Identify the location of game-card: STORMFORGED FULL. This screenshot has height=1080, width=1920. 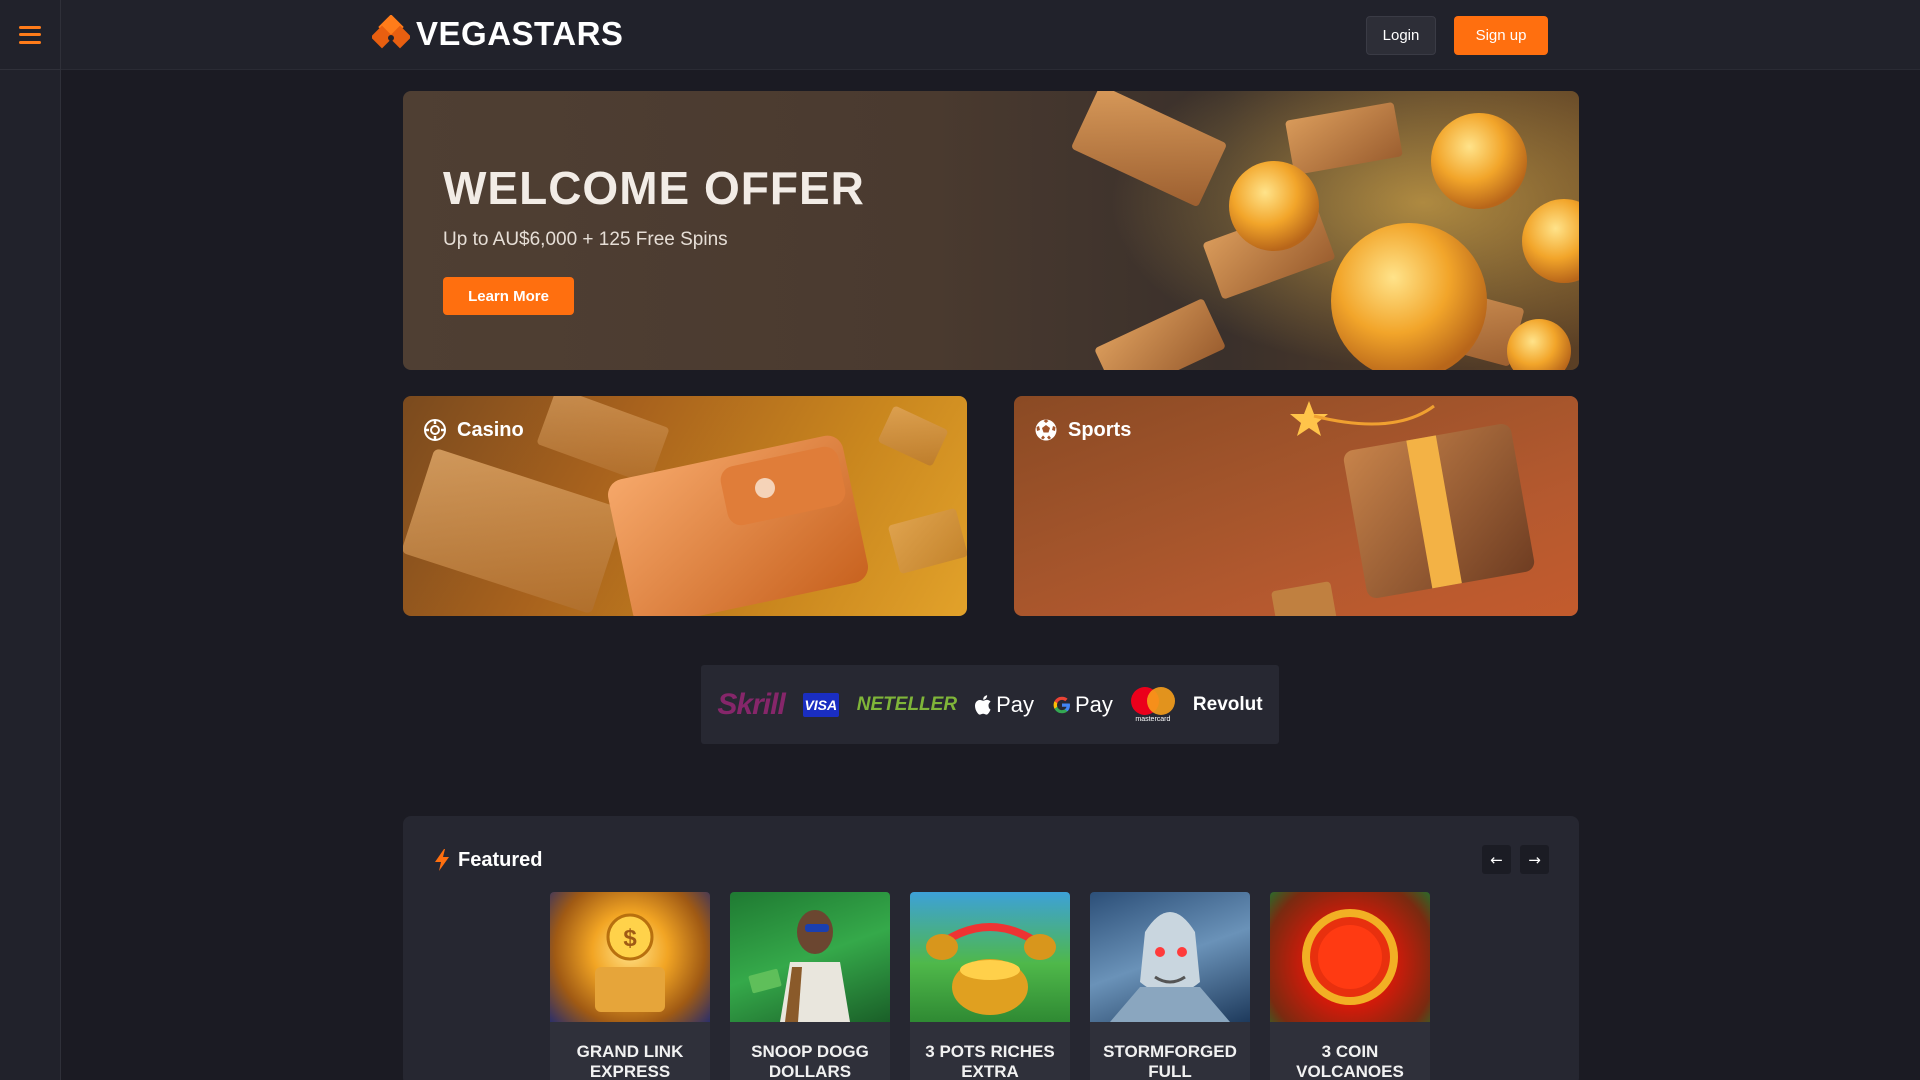
(1170, 986).